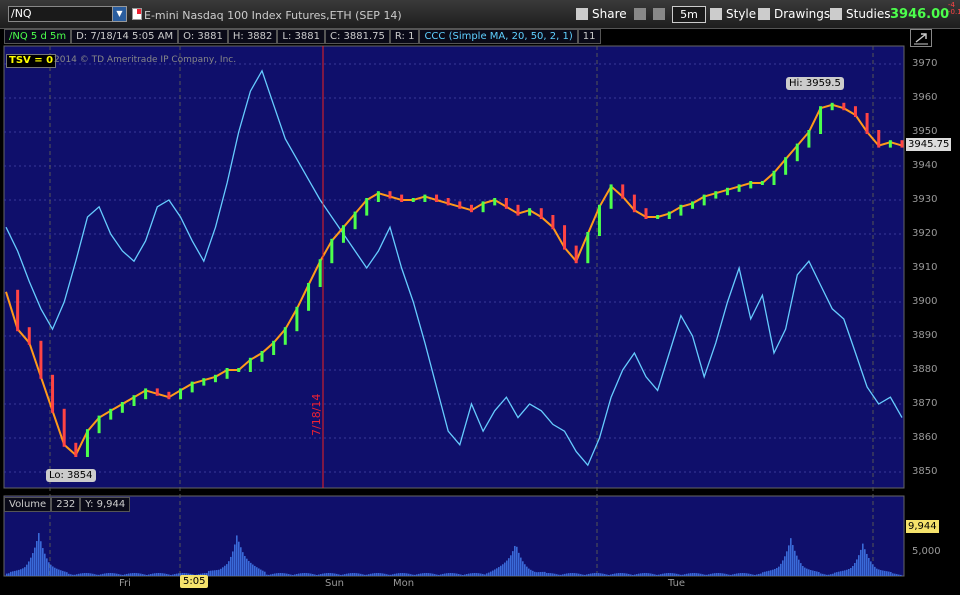 The height and width of the screenshot is (595, 960). I want to click on volume-title: Volume, so click(28, 504).